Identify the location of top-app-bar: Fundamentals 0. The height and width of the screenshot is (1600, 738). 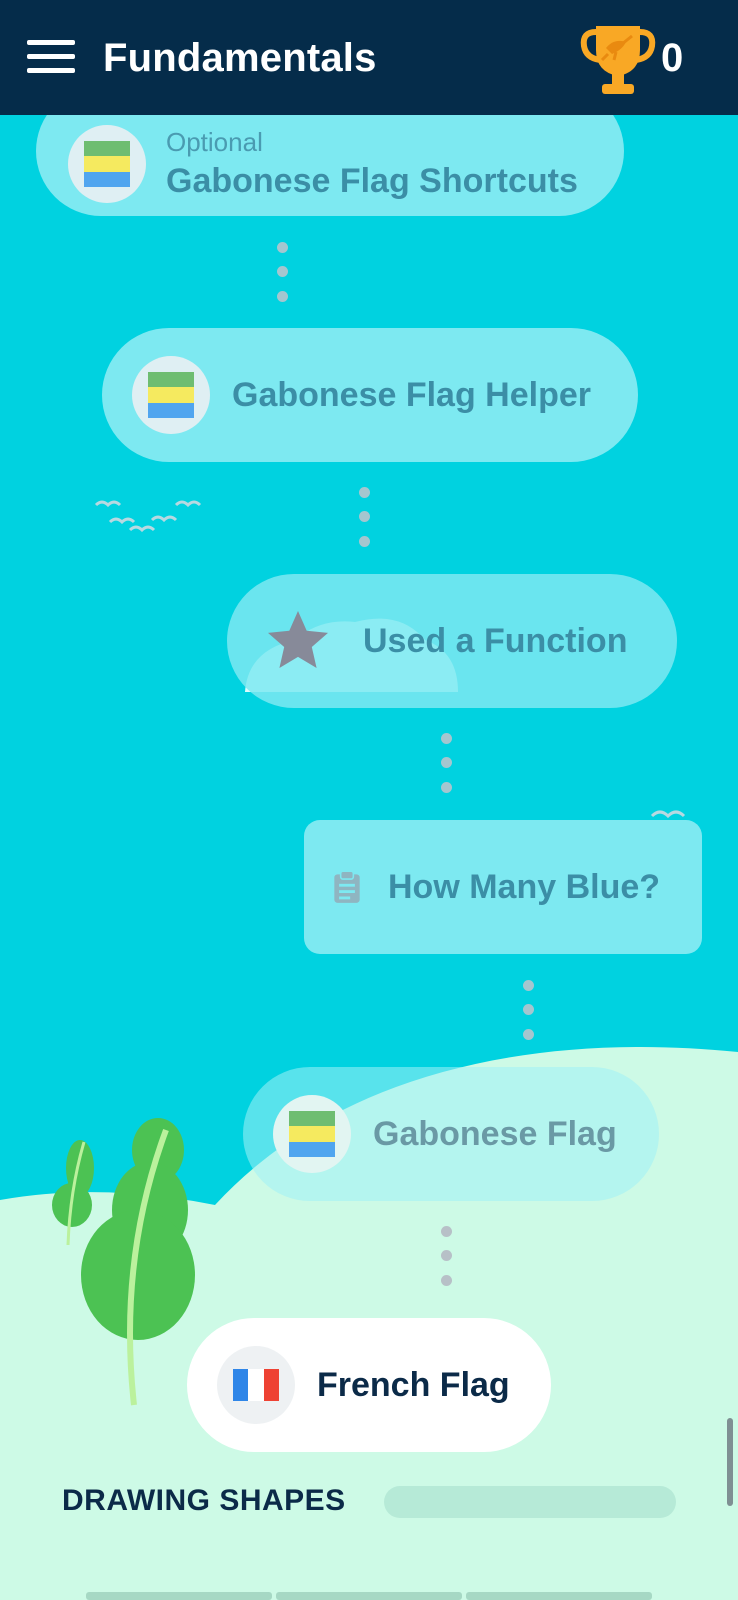
(369, 57).